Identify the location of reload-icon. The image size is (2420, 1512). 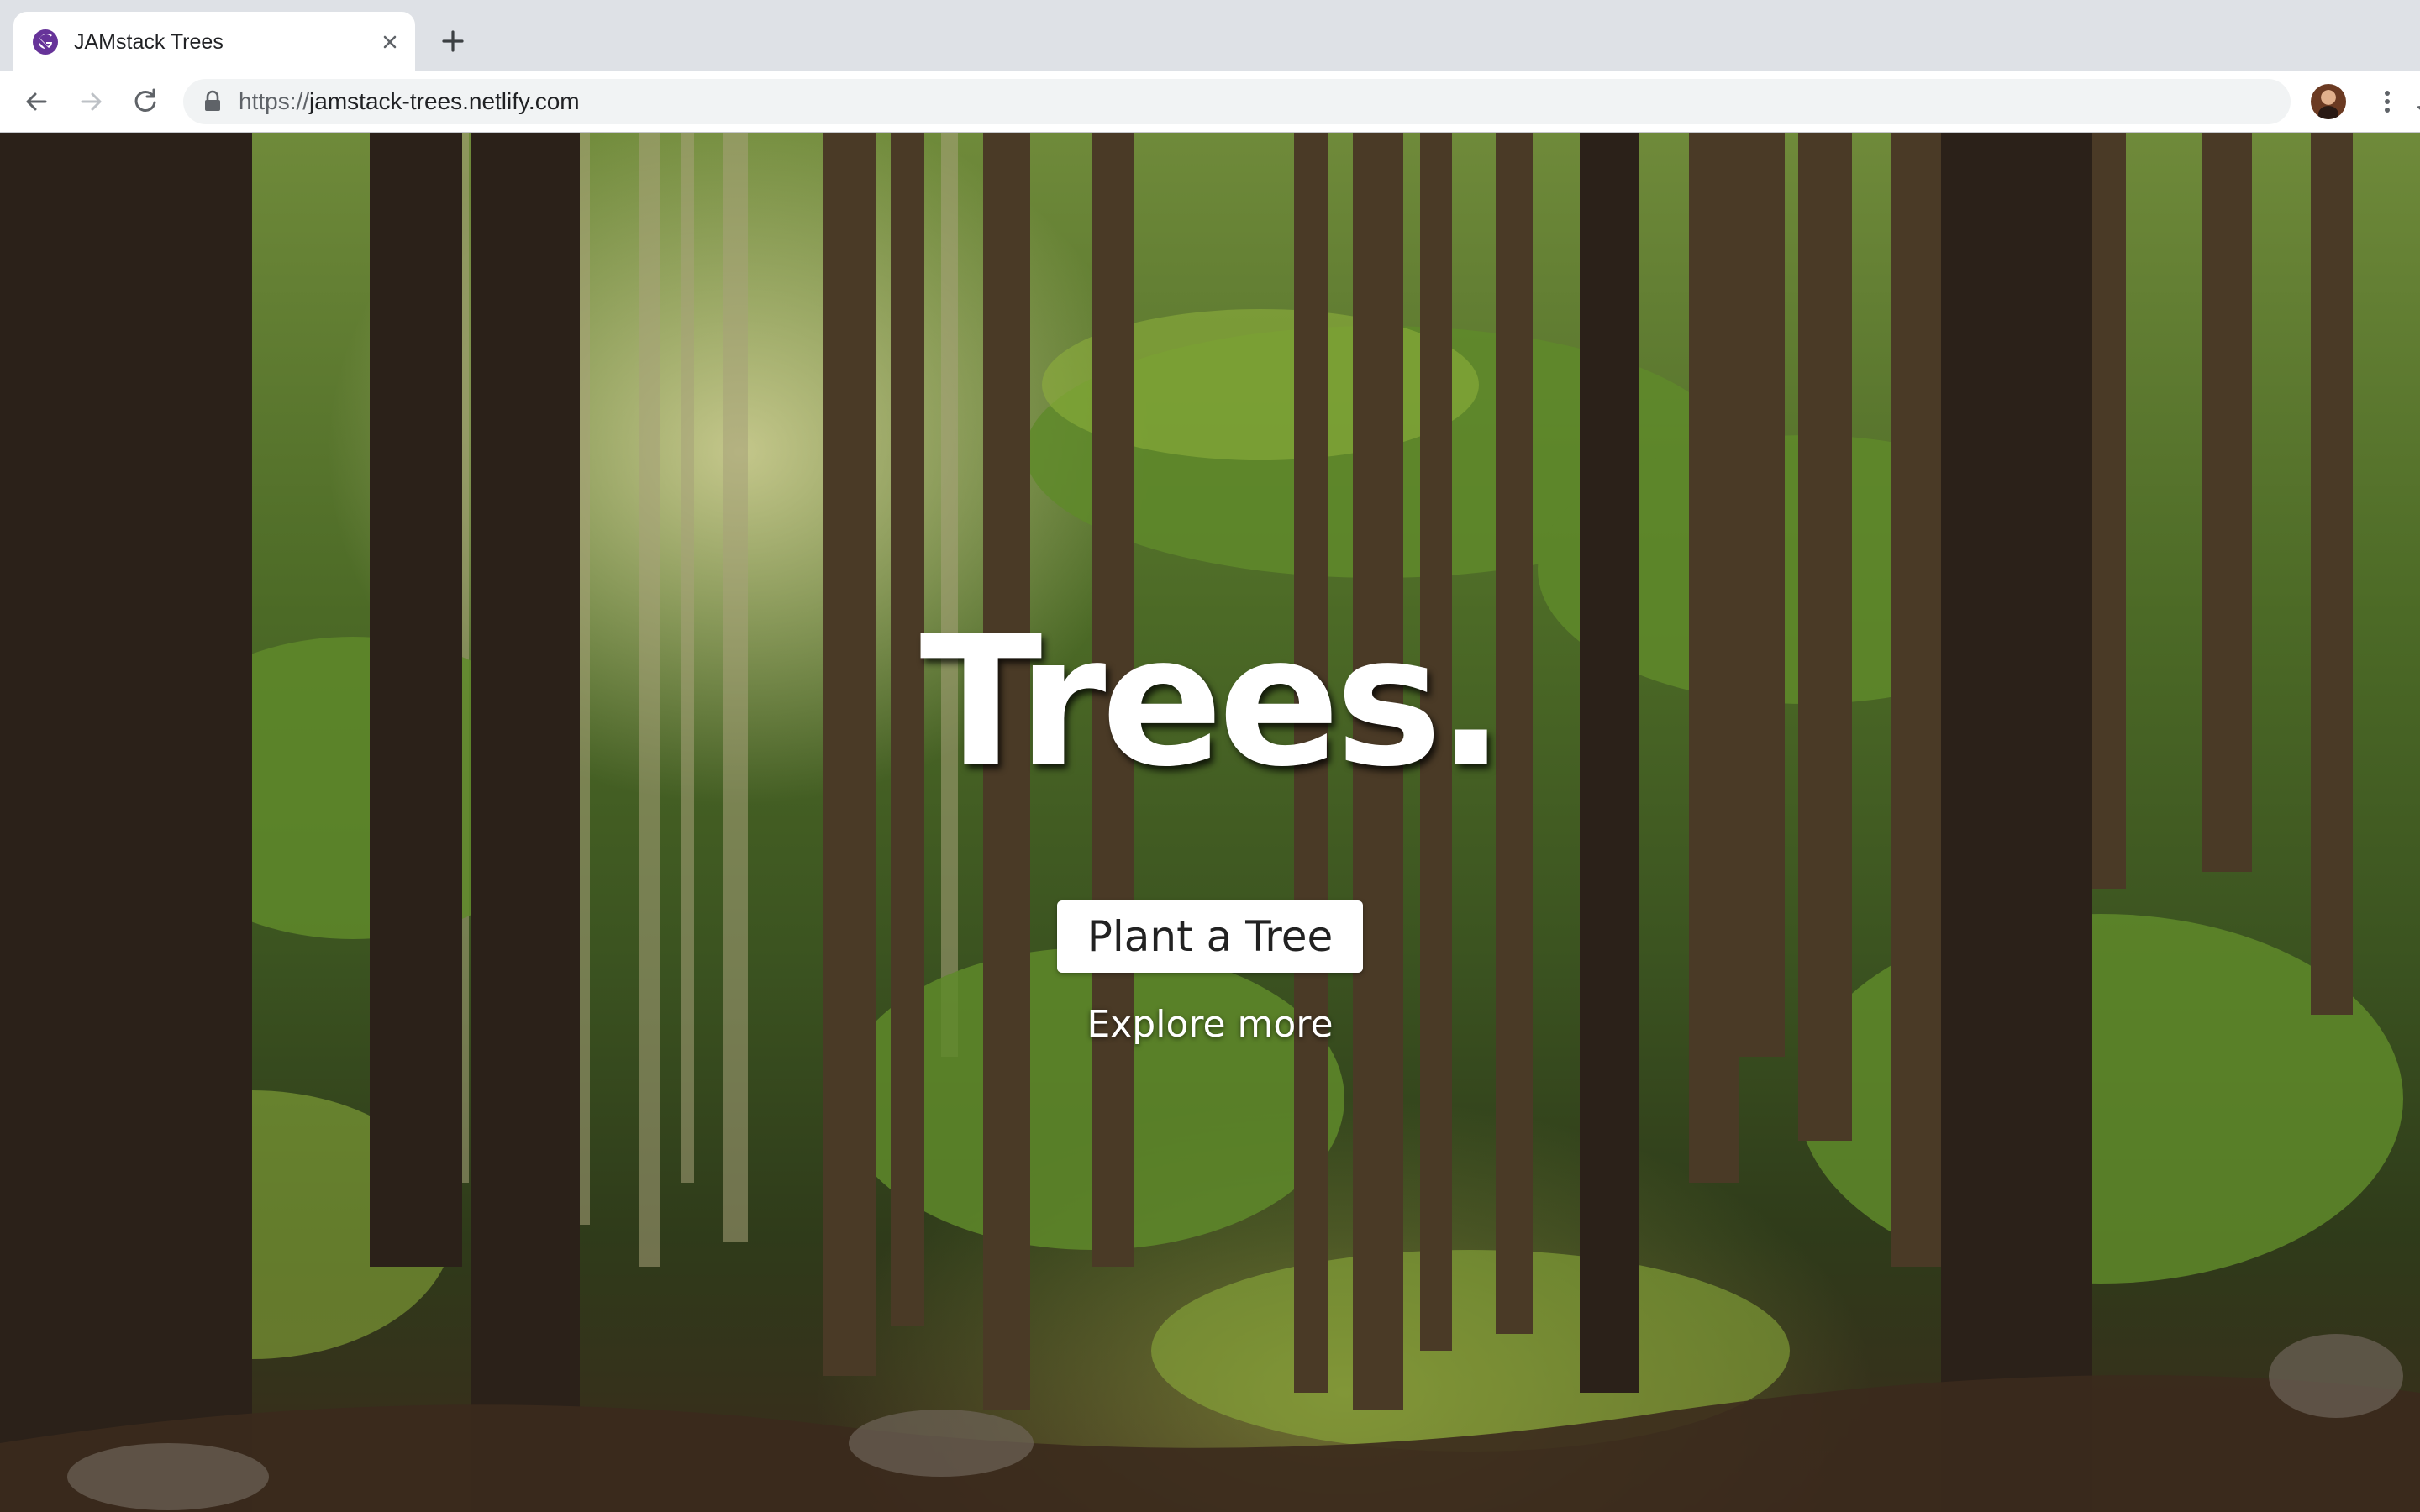
(145, 100).